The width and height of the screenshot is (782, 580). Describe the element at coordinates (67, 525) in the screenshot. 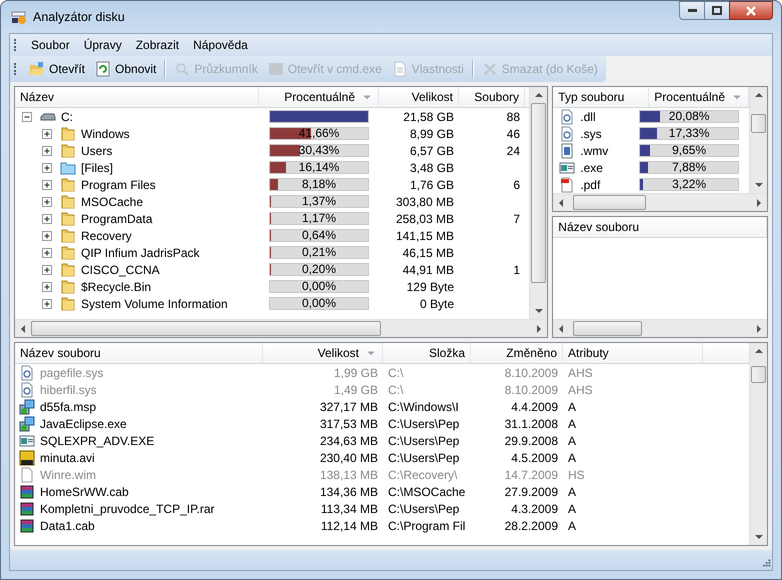

I see `file-name: Data1.cab` at that location.